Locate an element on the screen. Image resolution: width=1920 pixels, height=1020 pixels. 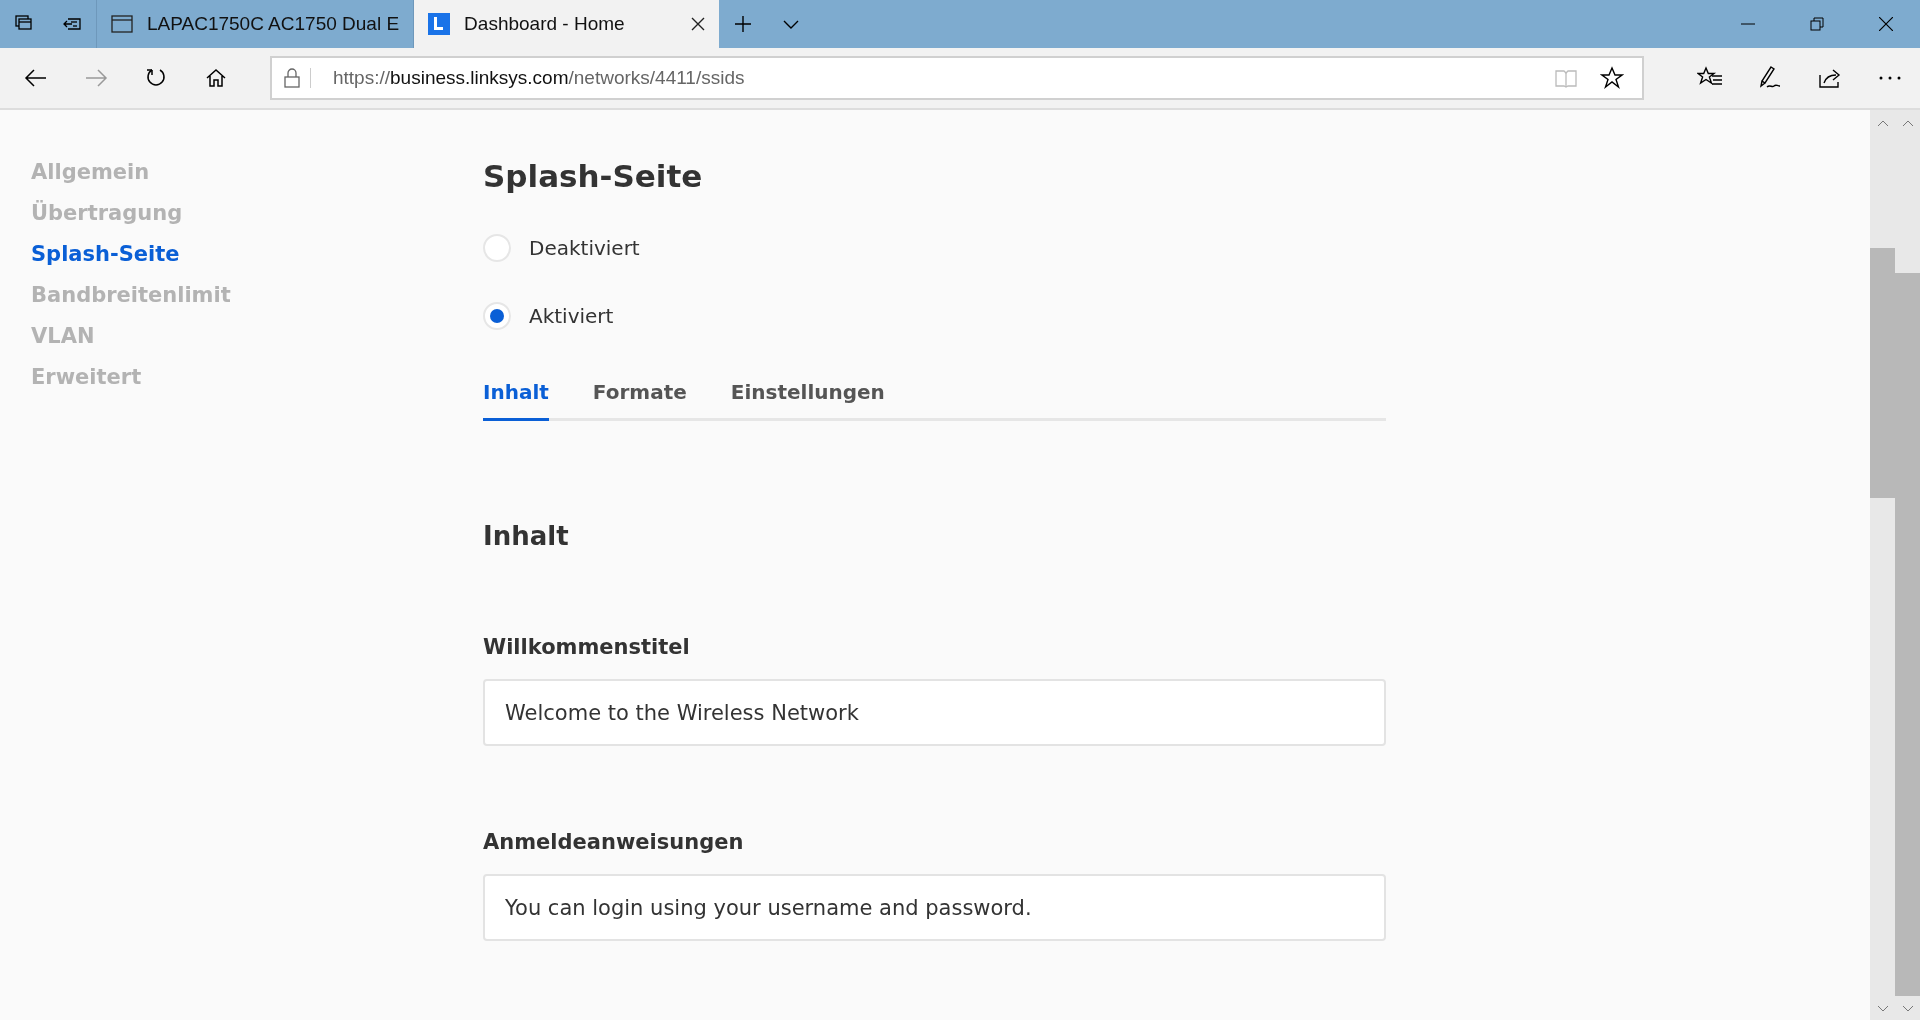
radio-label: Aktiviert is located at coordinates (571, 316).